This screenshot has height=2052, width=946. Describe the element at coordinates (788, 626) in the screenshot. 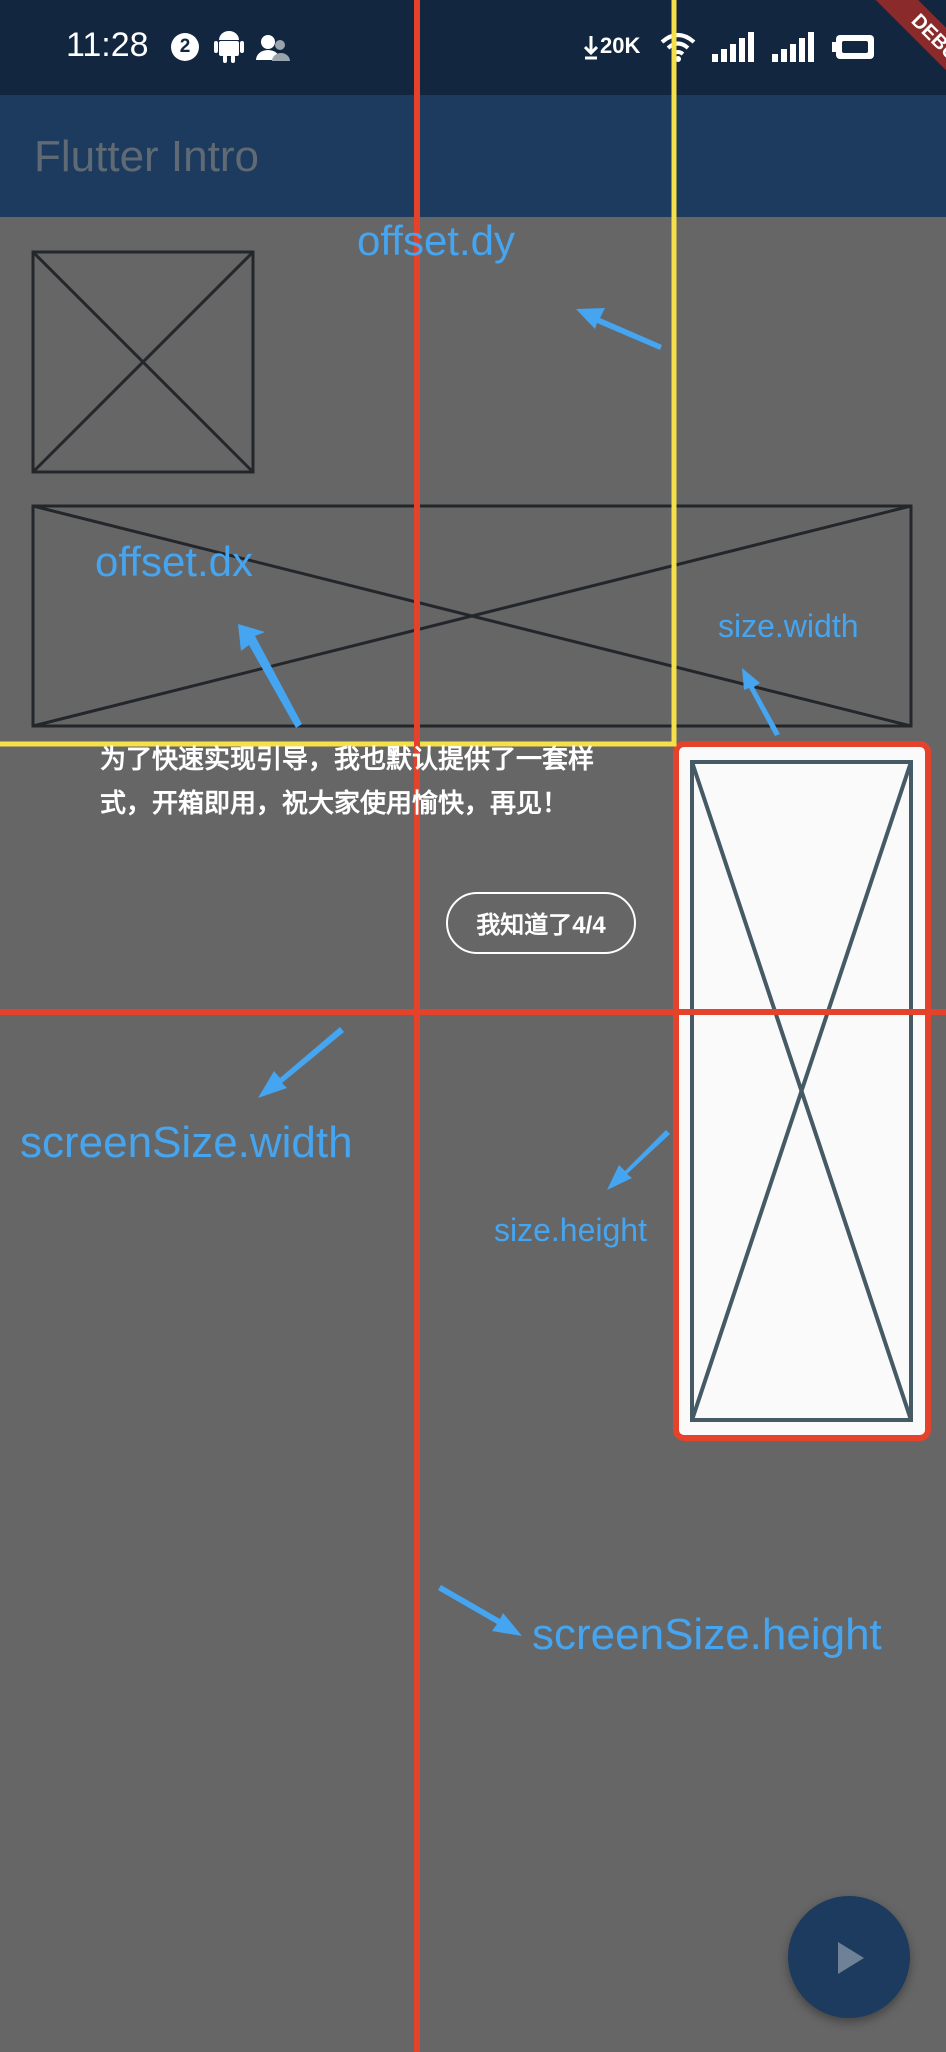

I see `size-width-label: size.width` at that location.